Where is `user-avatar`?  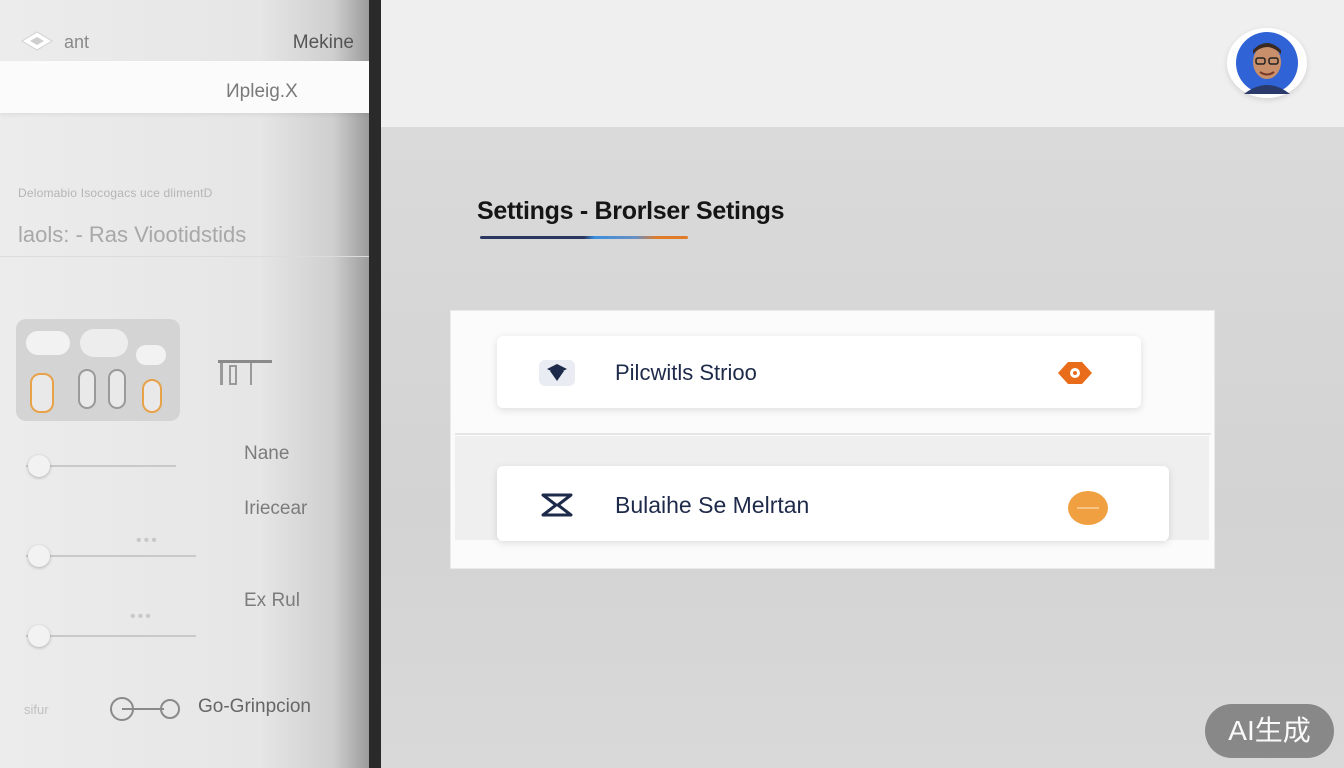
user-avatar is located at coordinates (1267, 63).